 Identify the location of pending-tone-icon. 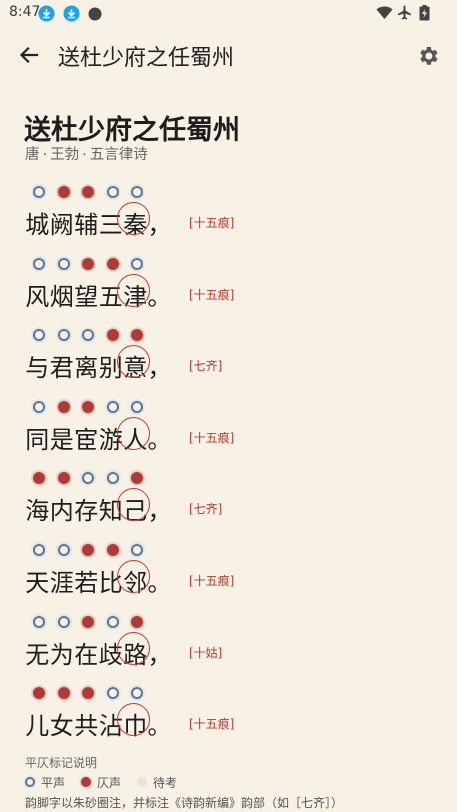
(142, 782).